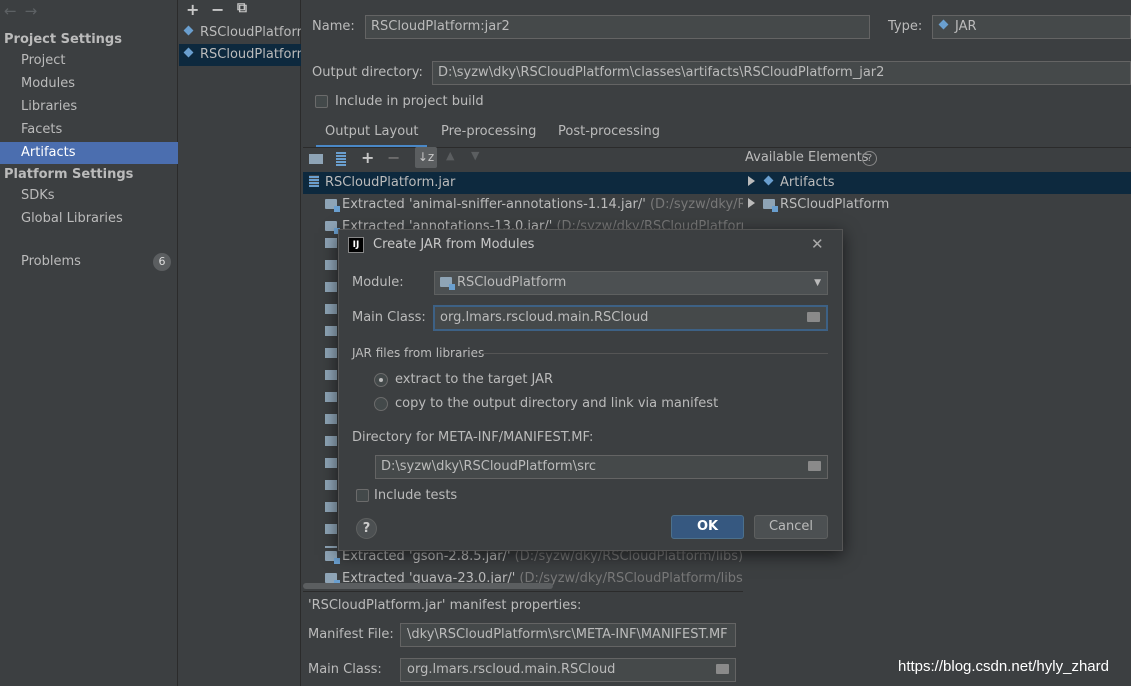  Describe the element at coordinates (89, 196) in the screenshot. I see `nav-item-sdks: SDKs` at that location.